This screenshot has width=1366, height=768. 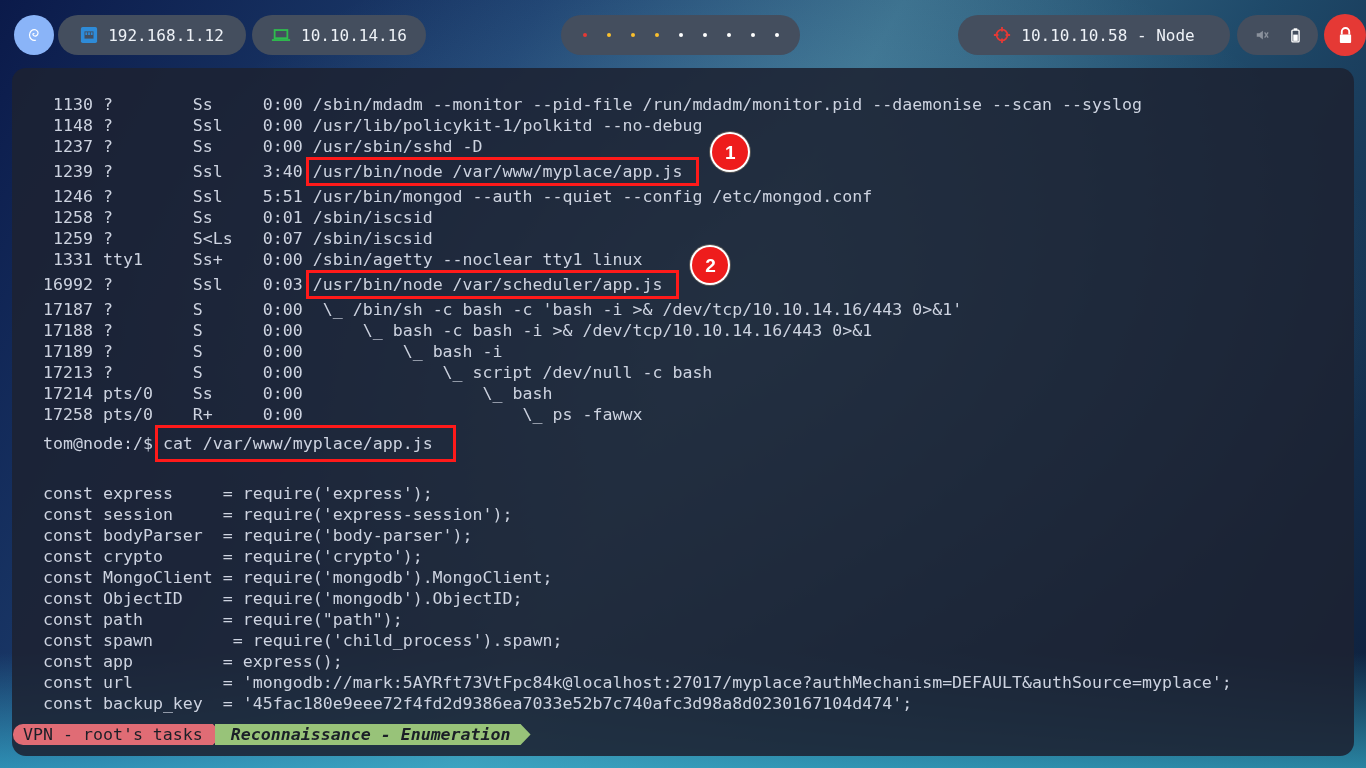 What do you see at coordinates (281, 35) in the screenshot?
I see `laptop-icon` at bounding box center [281, 35].